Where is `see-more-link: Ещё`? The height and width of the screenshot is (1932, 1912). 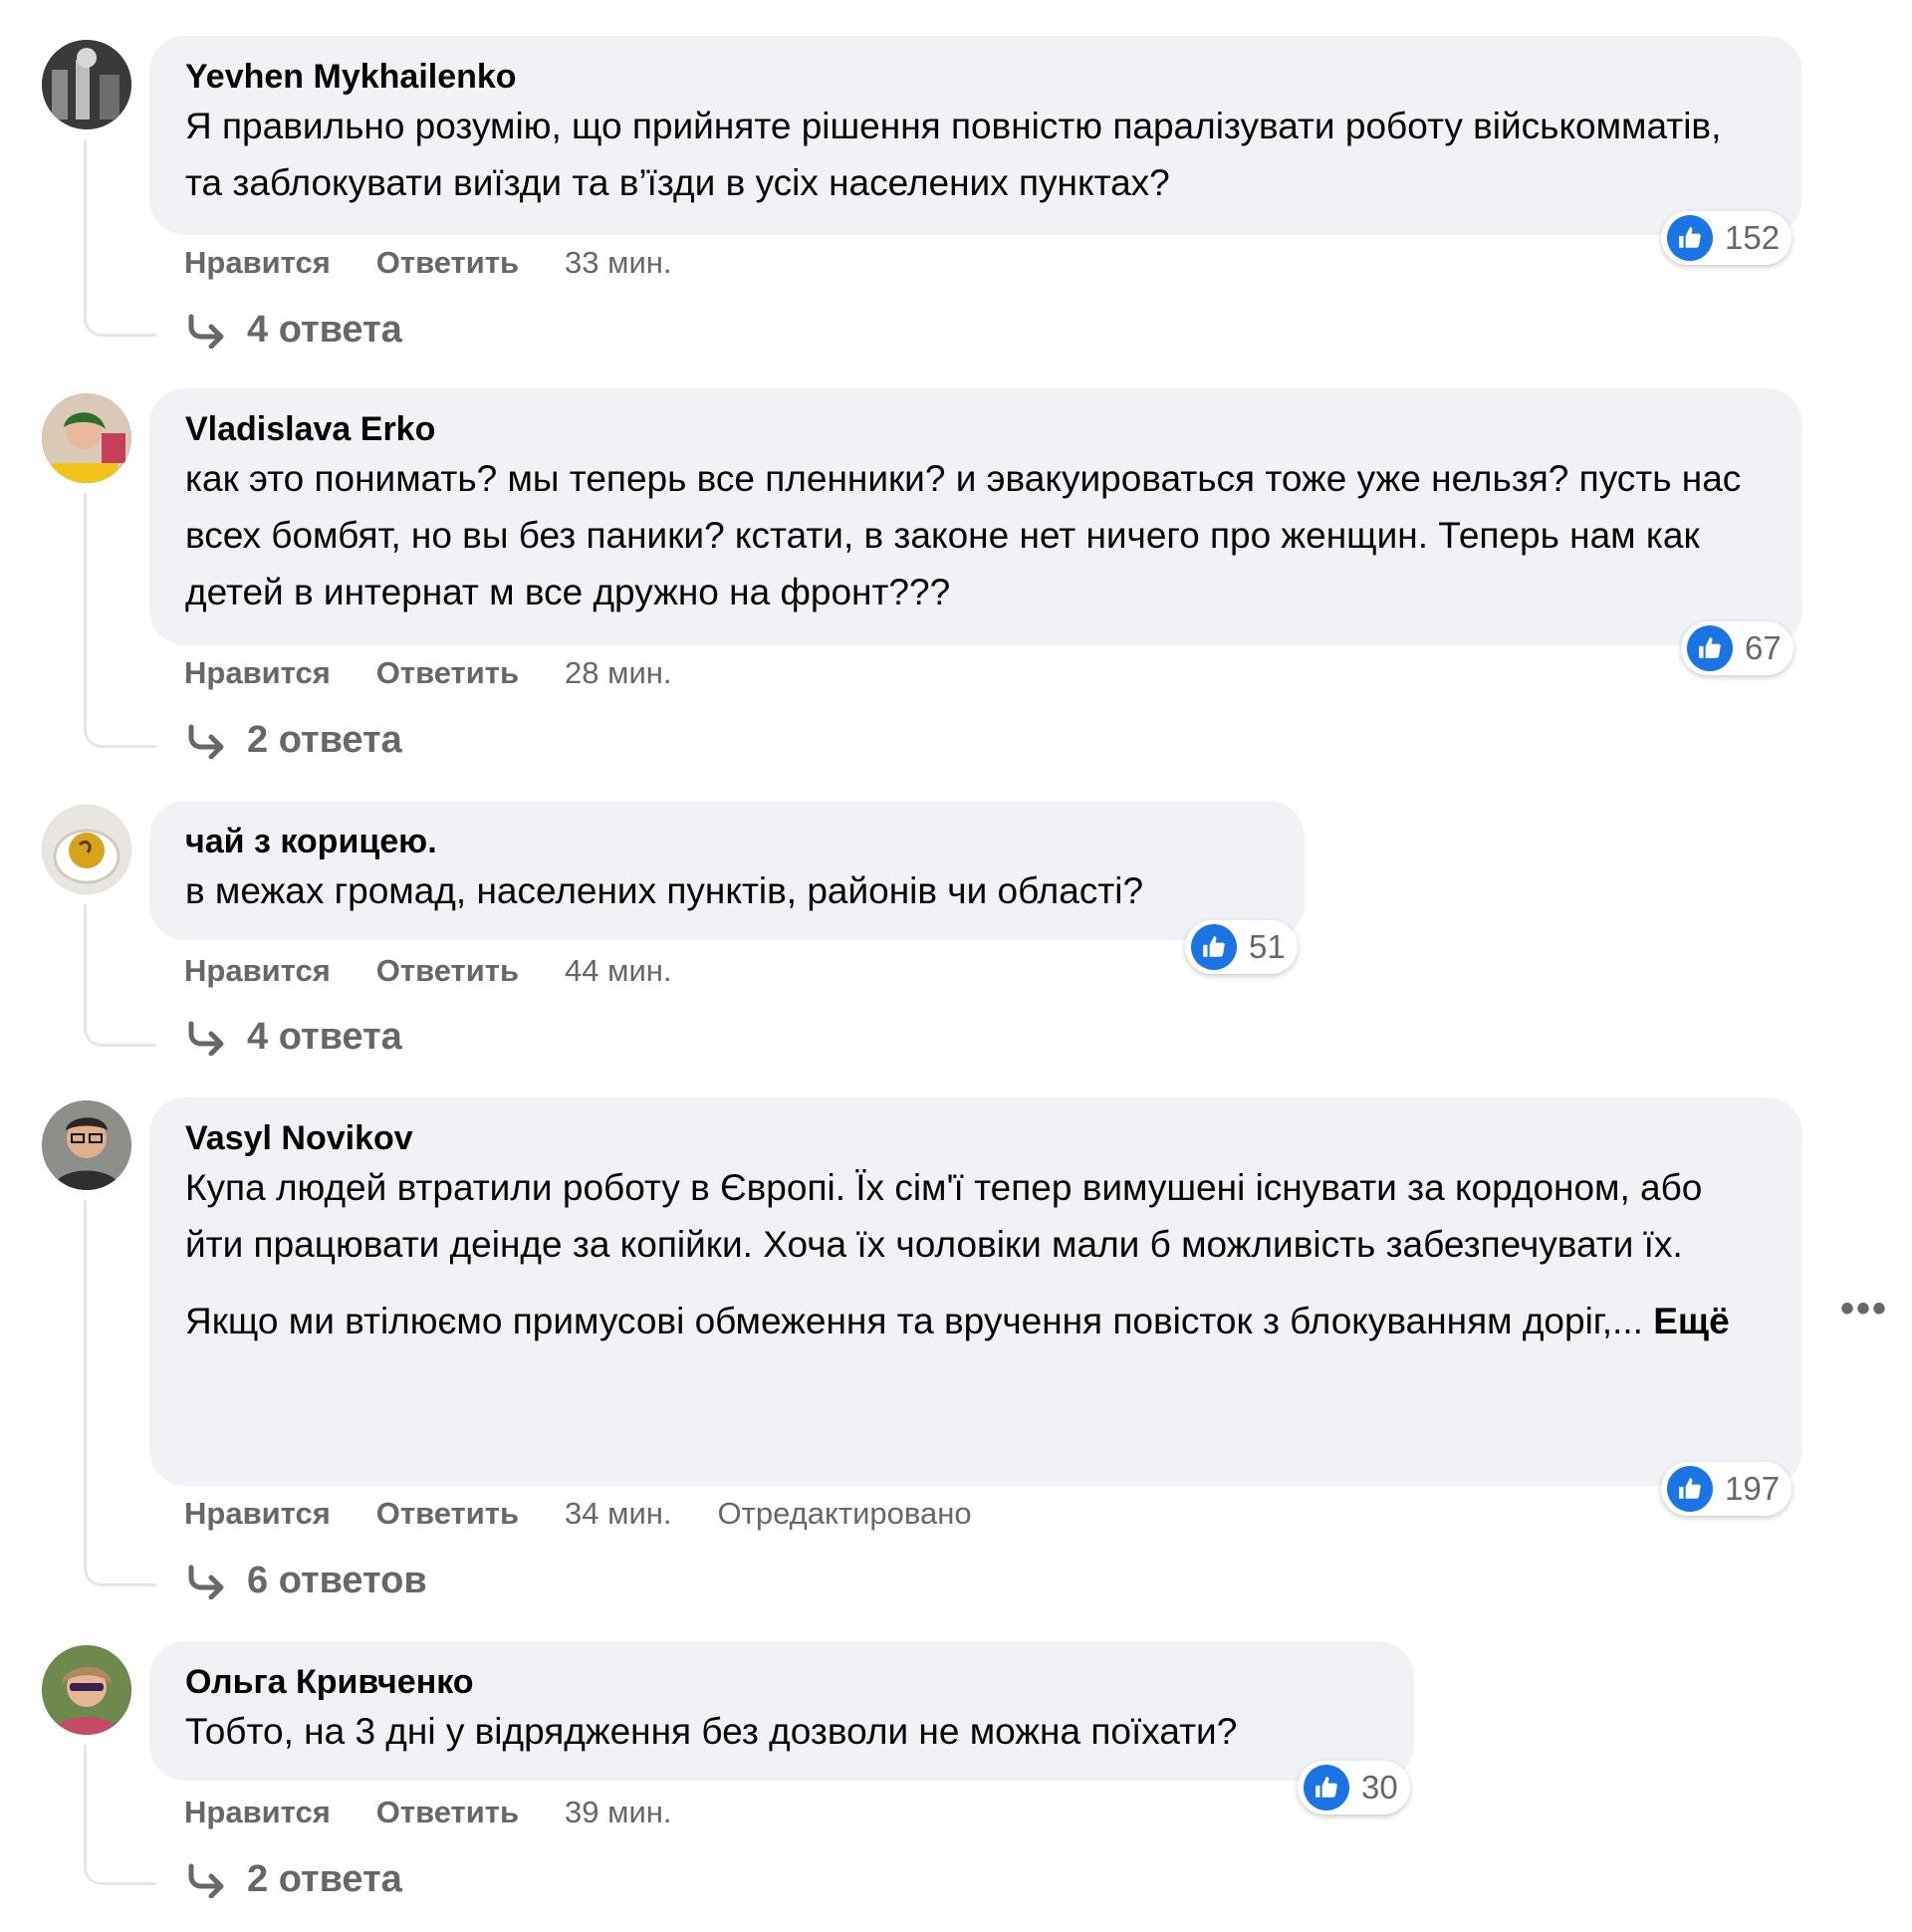 see-more-link: Ещё is located at coordinates (1691, 1321).